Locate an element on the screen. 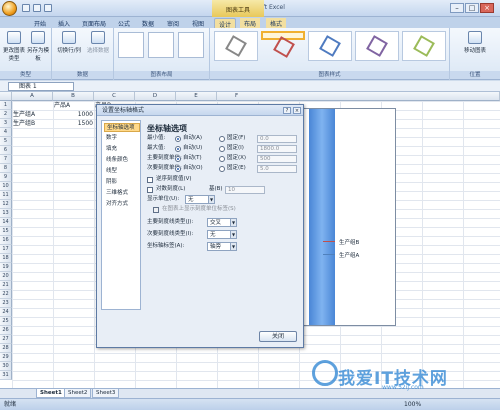 This screenshot has height=410, width=500. sheet-tab-3: Sheet3 is located at coordinates (106, 393).